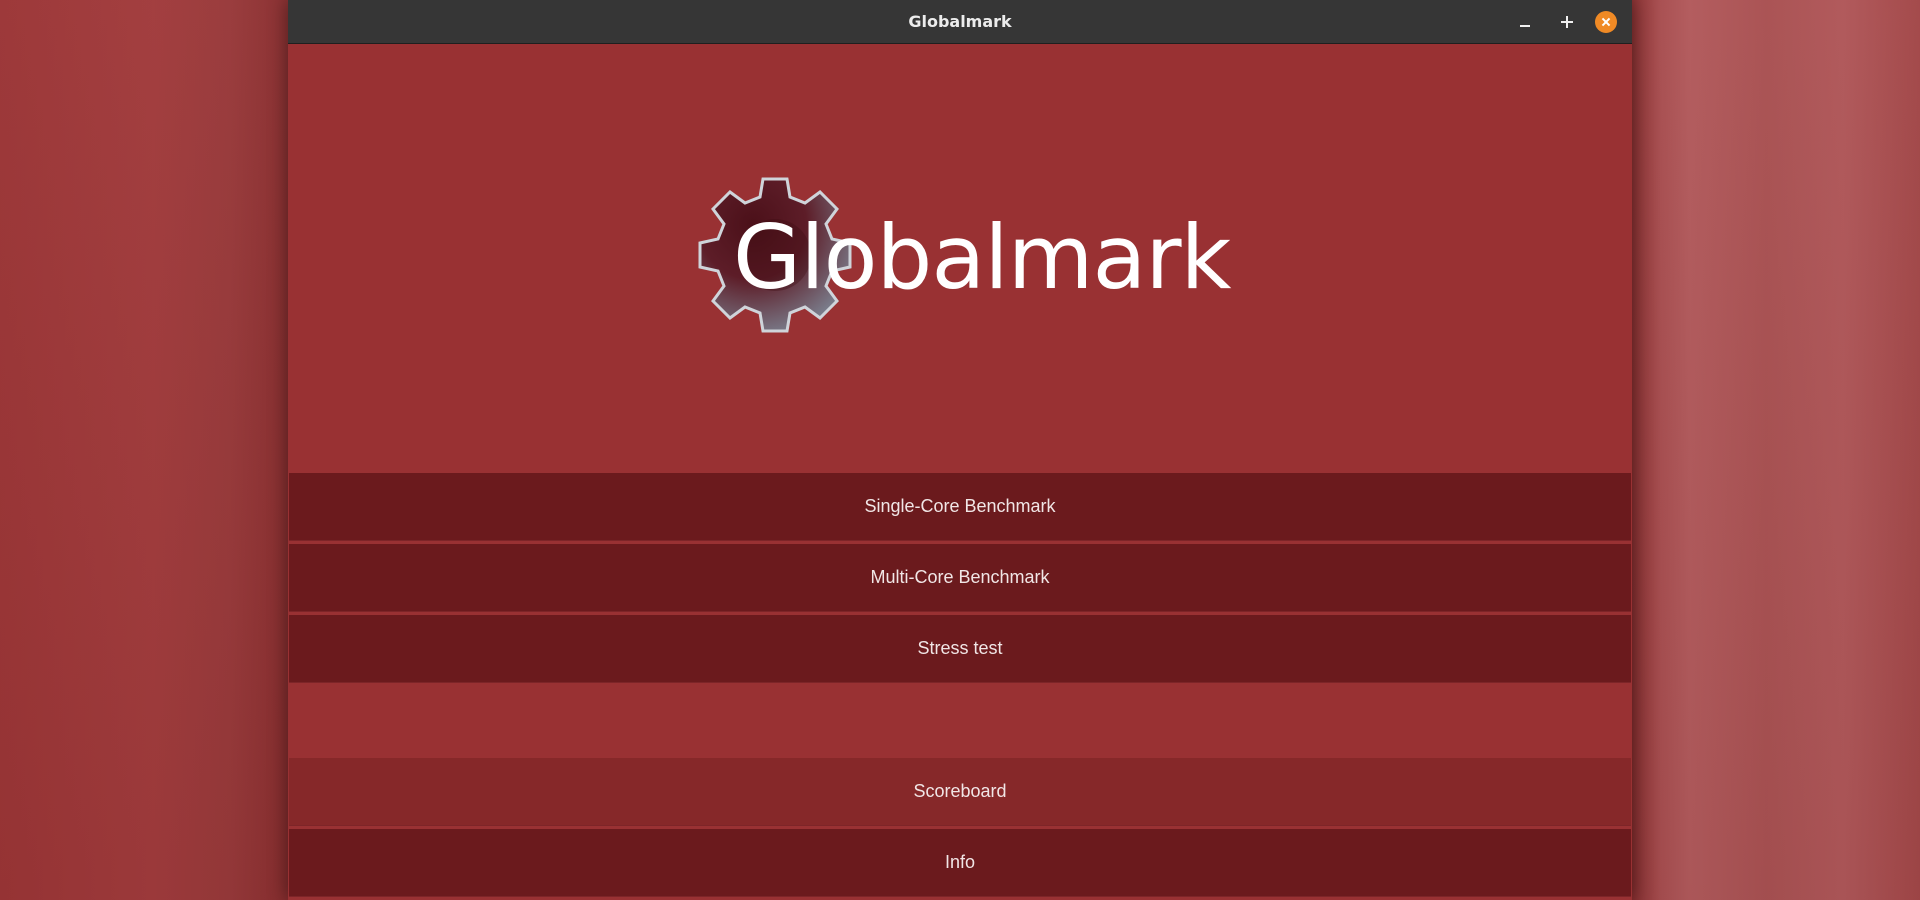 Image resolution: width=1920 pixels, height=900 pixels. I want to click on minimize-button, so click(1525, 22).